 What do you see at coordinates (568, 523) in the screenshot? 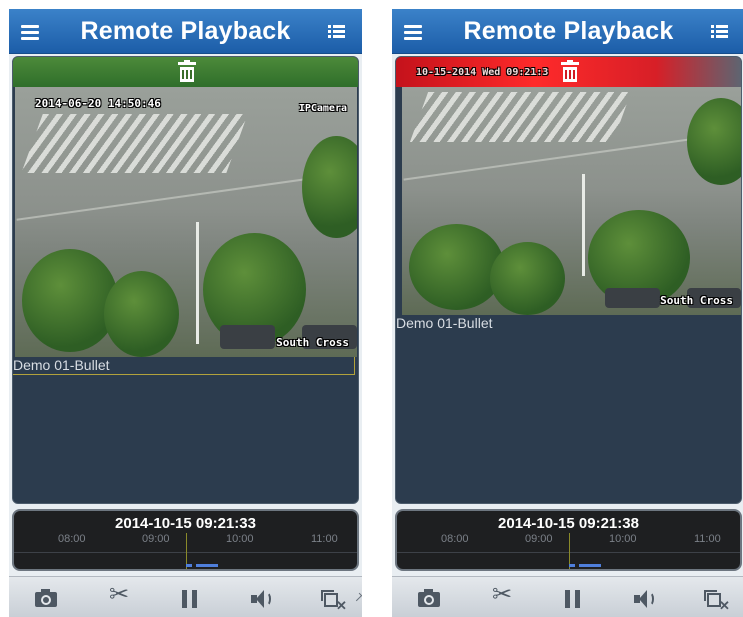
I see `timeline-datetime: 2014-10-15 09:21:38` at bounding box center [568, 523].